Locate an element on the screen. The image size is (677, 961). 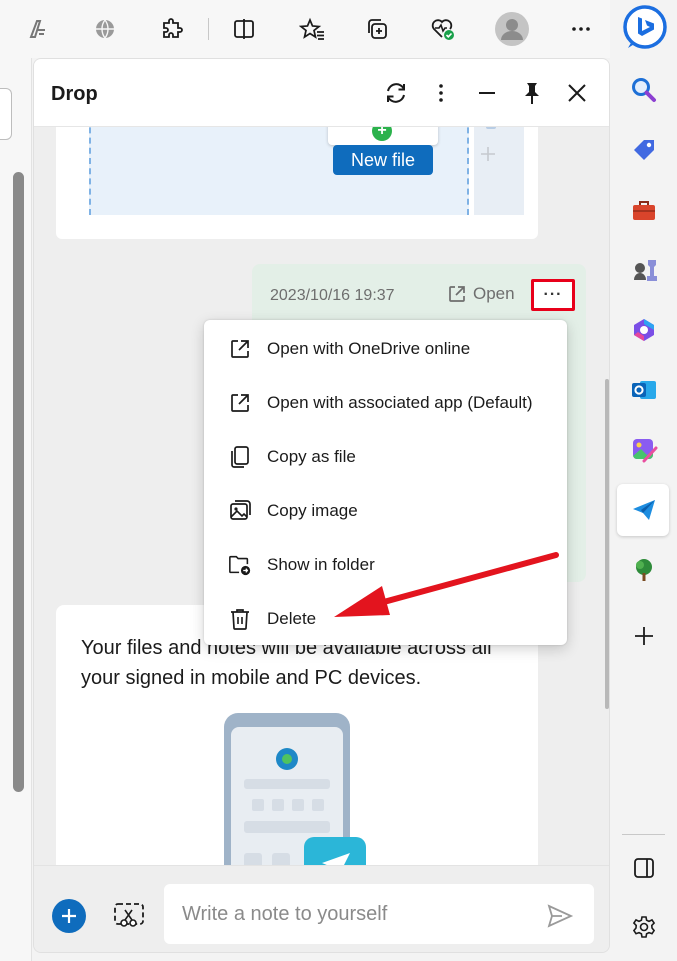
games-icon is located at coordinates (644, 270).